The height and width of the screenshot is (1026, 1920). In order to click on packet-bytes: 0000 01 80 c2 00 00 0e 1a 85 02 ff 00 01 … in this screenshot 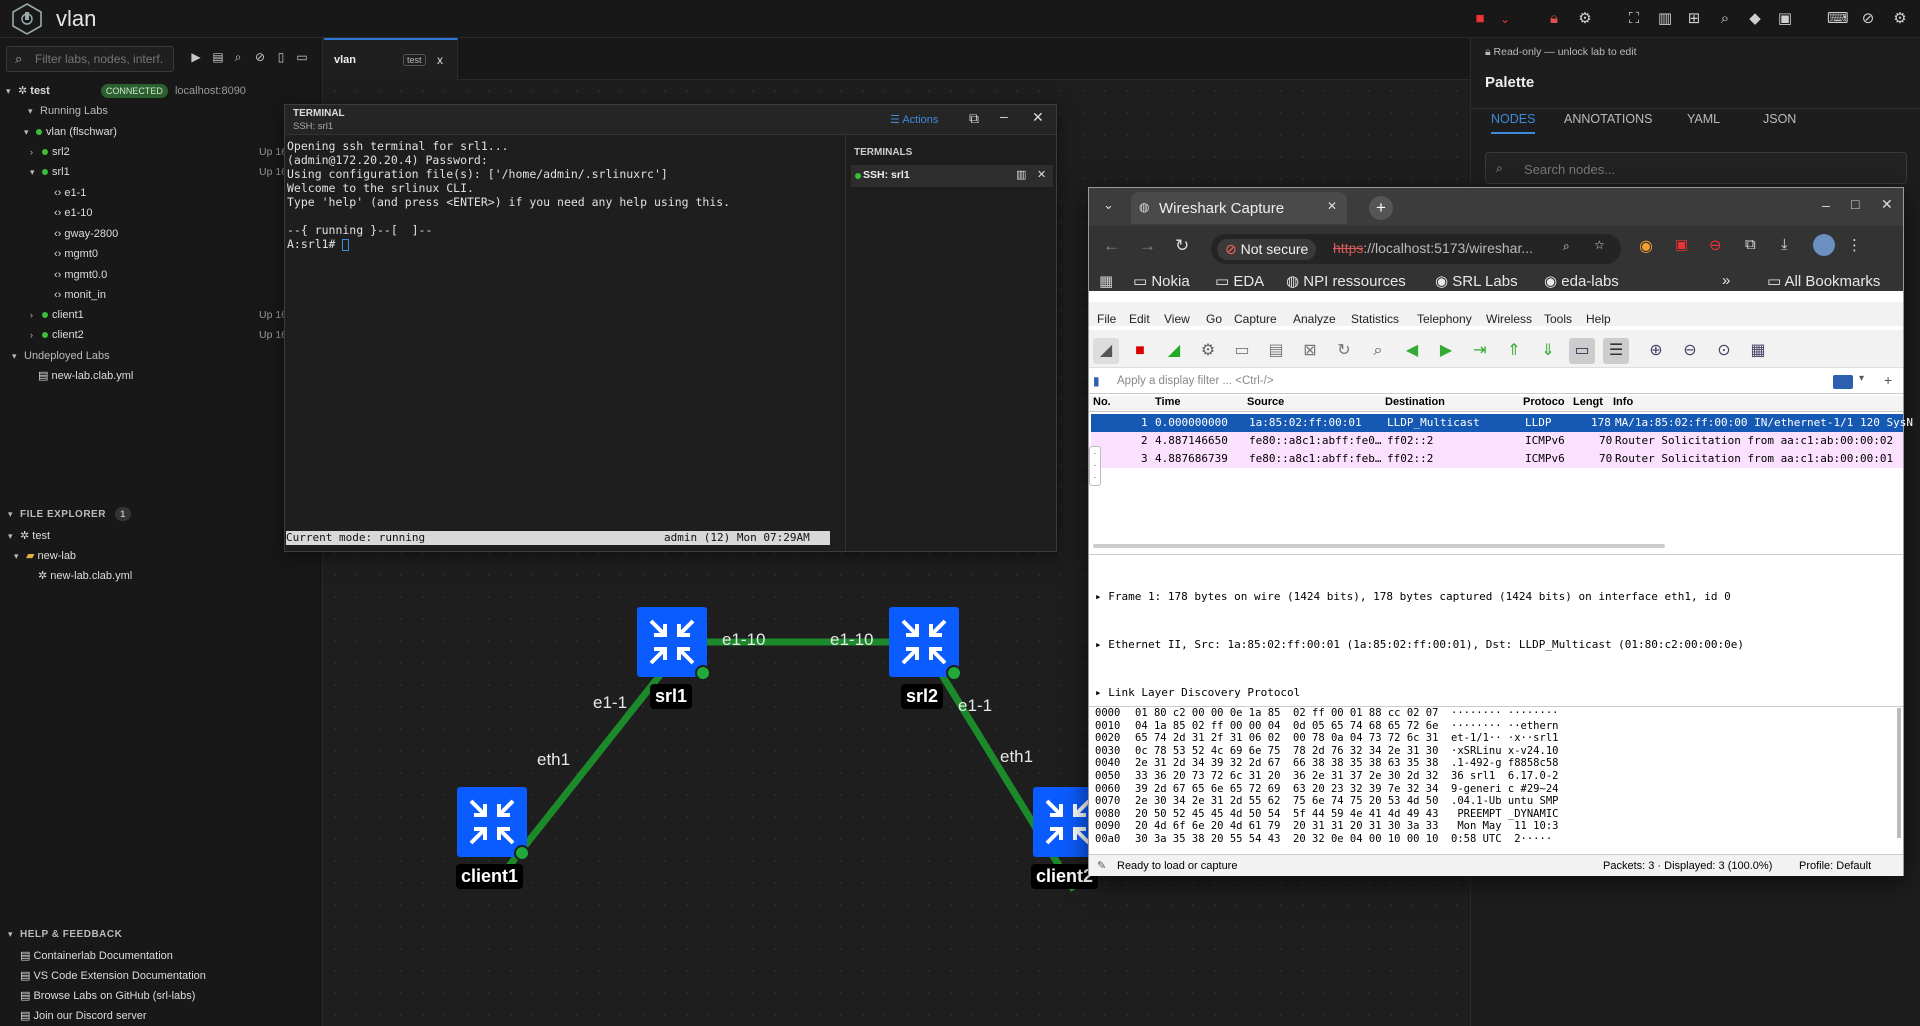, I will do `click(1495, 776)`.